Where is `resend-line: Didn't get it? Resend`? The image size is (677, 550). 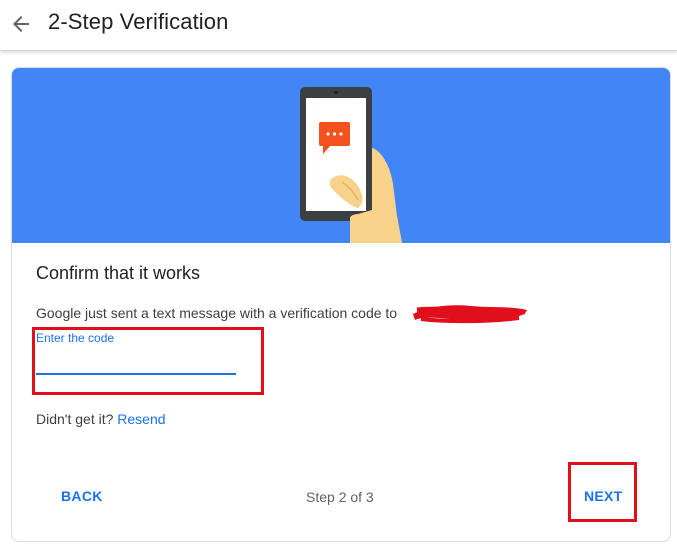 resend-line: Didn't get it? Resend is located at coordinates (101, 419).